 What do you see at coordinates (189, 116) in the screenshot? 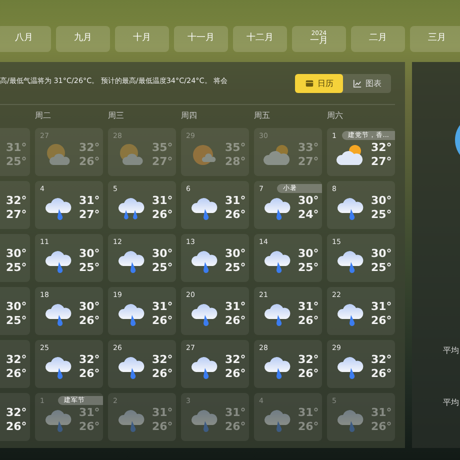
I see `weekday-label: 周四` at bounding box center [189, 116].